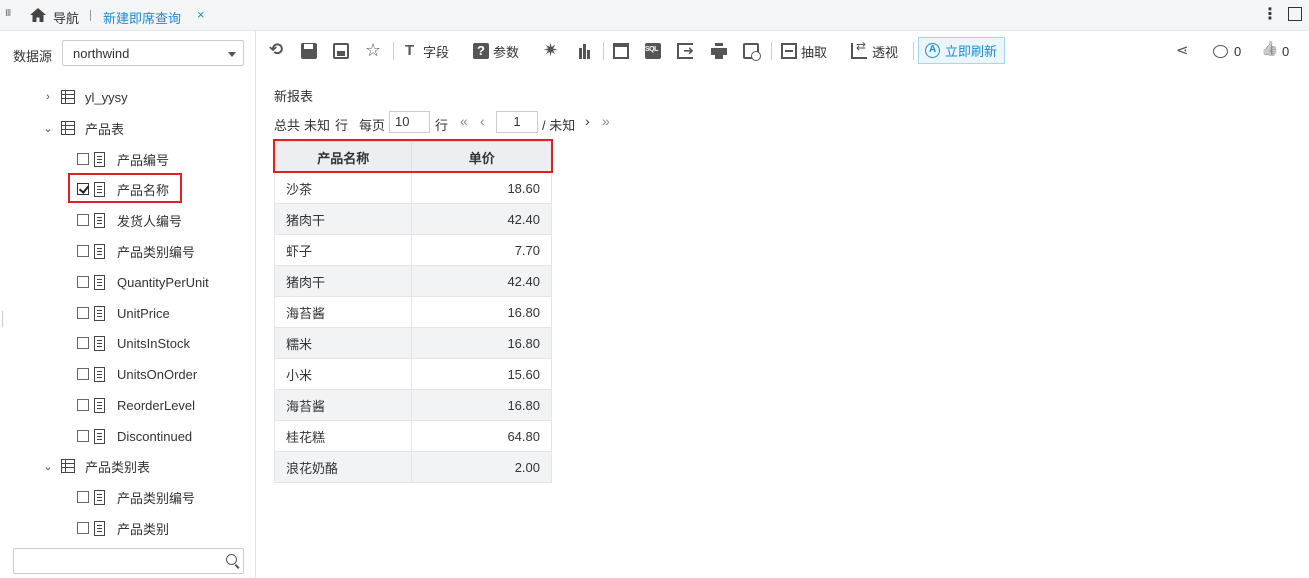 The height and width of the screenshot is (578, 1309). I want to click on pivot-button-label: 透视, so click(885, 52).